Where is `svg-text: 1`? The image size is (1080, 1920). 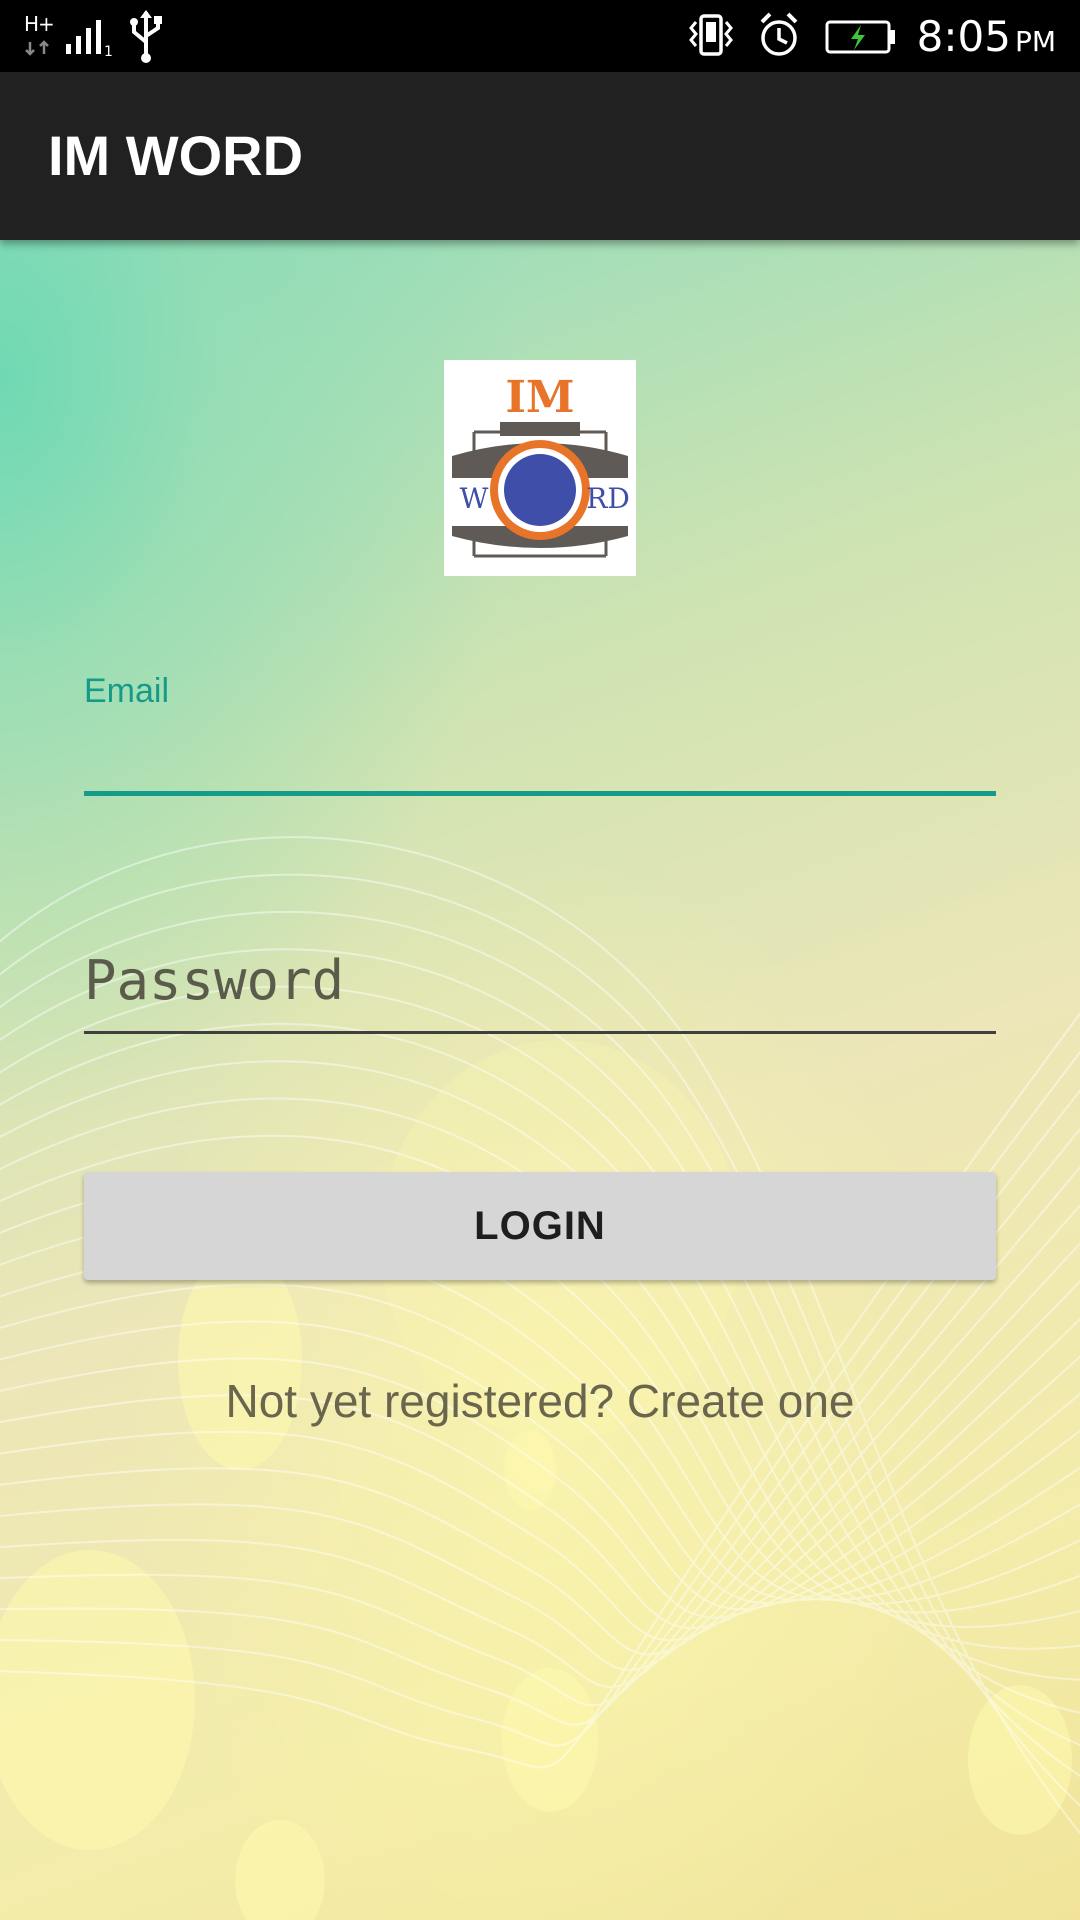
svg-text: 1 is located at coordinates (108, 52).